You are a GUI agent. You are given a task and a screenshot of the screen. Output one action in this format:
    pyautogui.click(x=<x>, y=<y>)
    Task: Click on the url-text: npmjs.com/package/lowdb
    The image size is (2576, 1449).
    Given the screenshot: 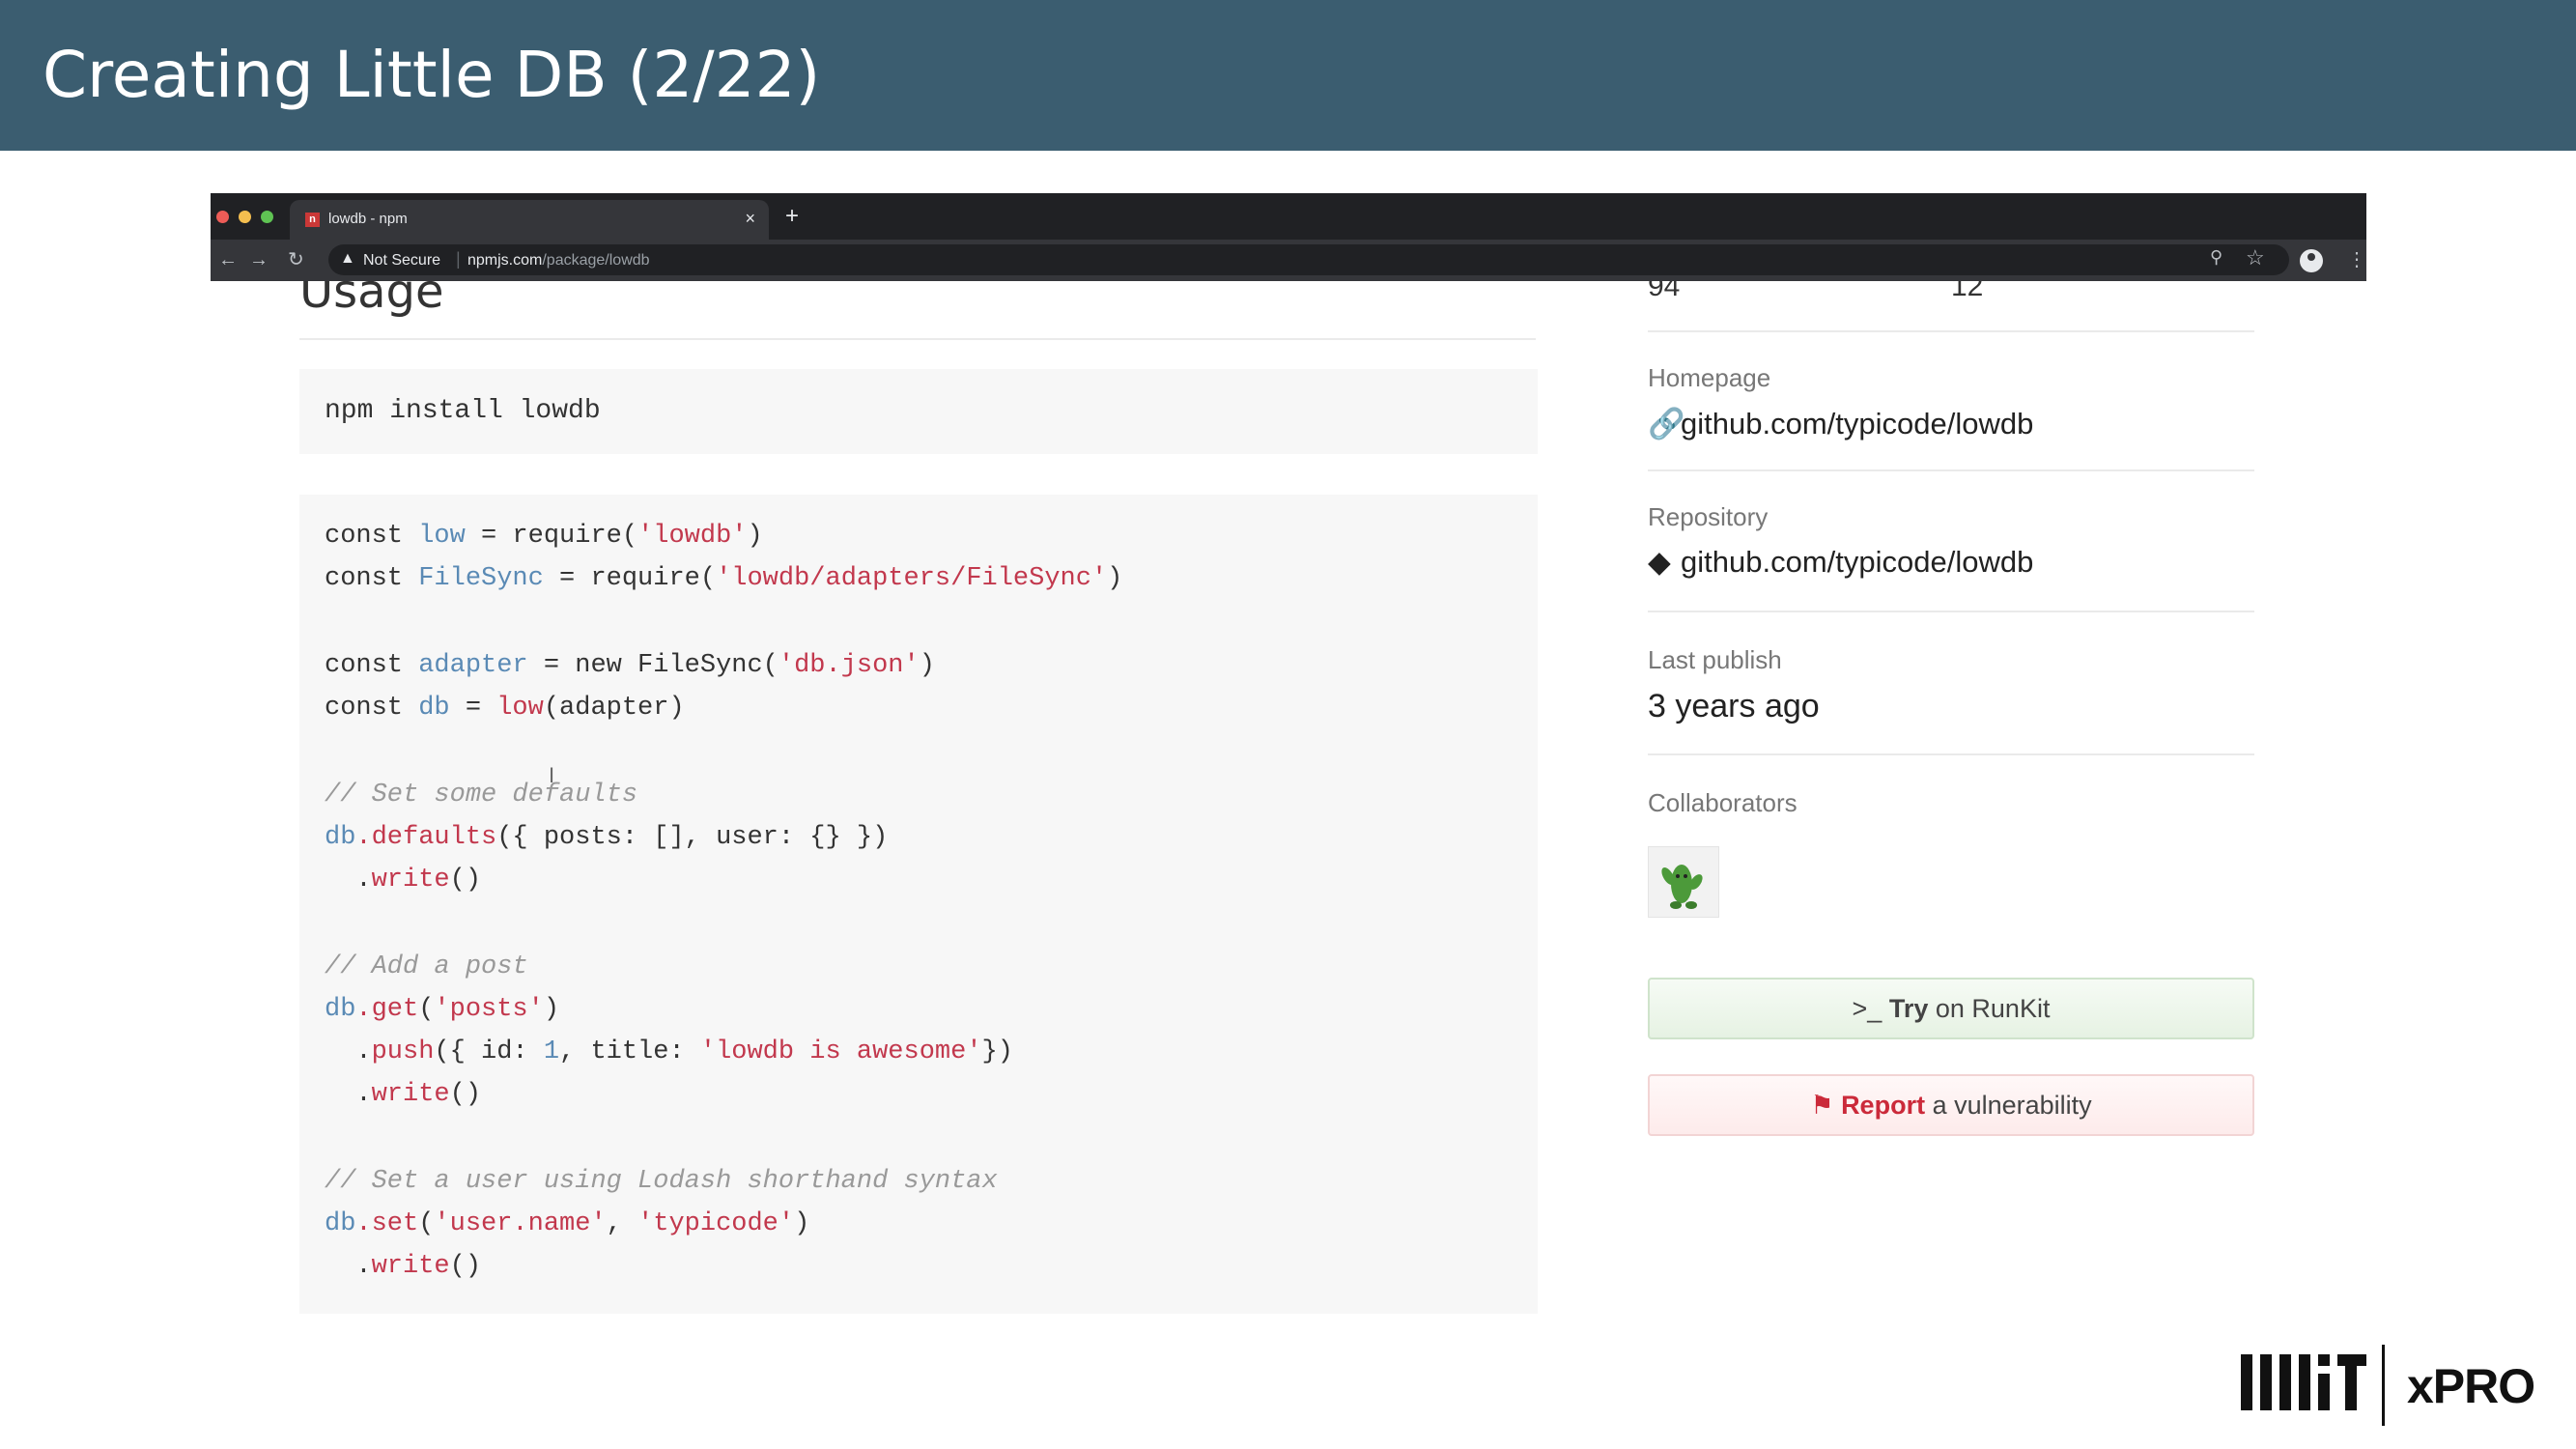 What is the action you would take?
    pyautogui.click(x=558, y=261)
    